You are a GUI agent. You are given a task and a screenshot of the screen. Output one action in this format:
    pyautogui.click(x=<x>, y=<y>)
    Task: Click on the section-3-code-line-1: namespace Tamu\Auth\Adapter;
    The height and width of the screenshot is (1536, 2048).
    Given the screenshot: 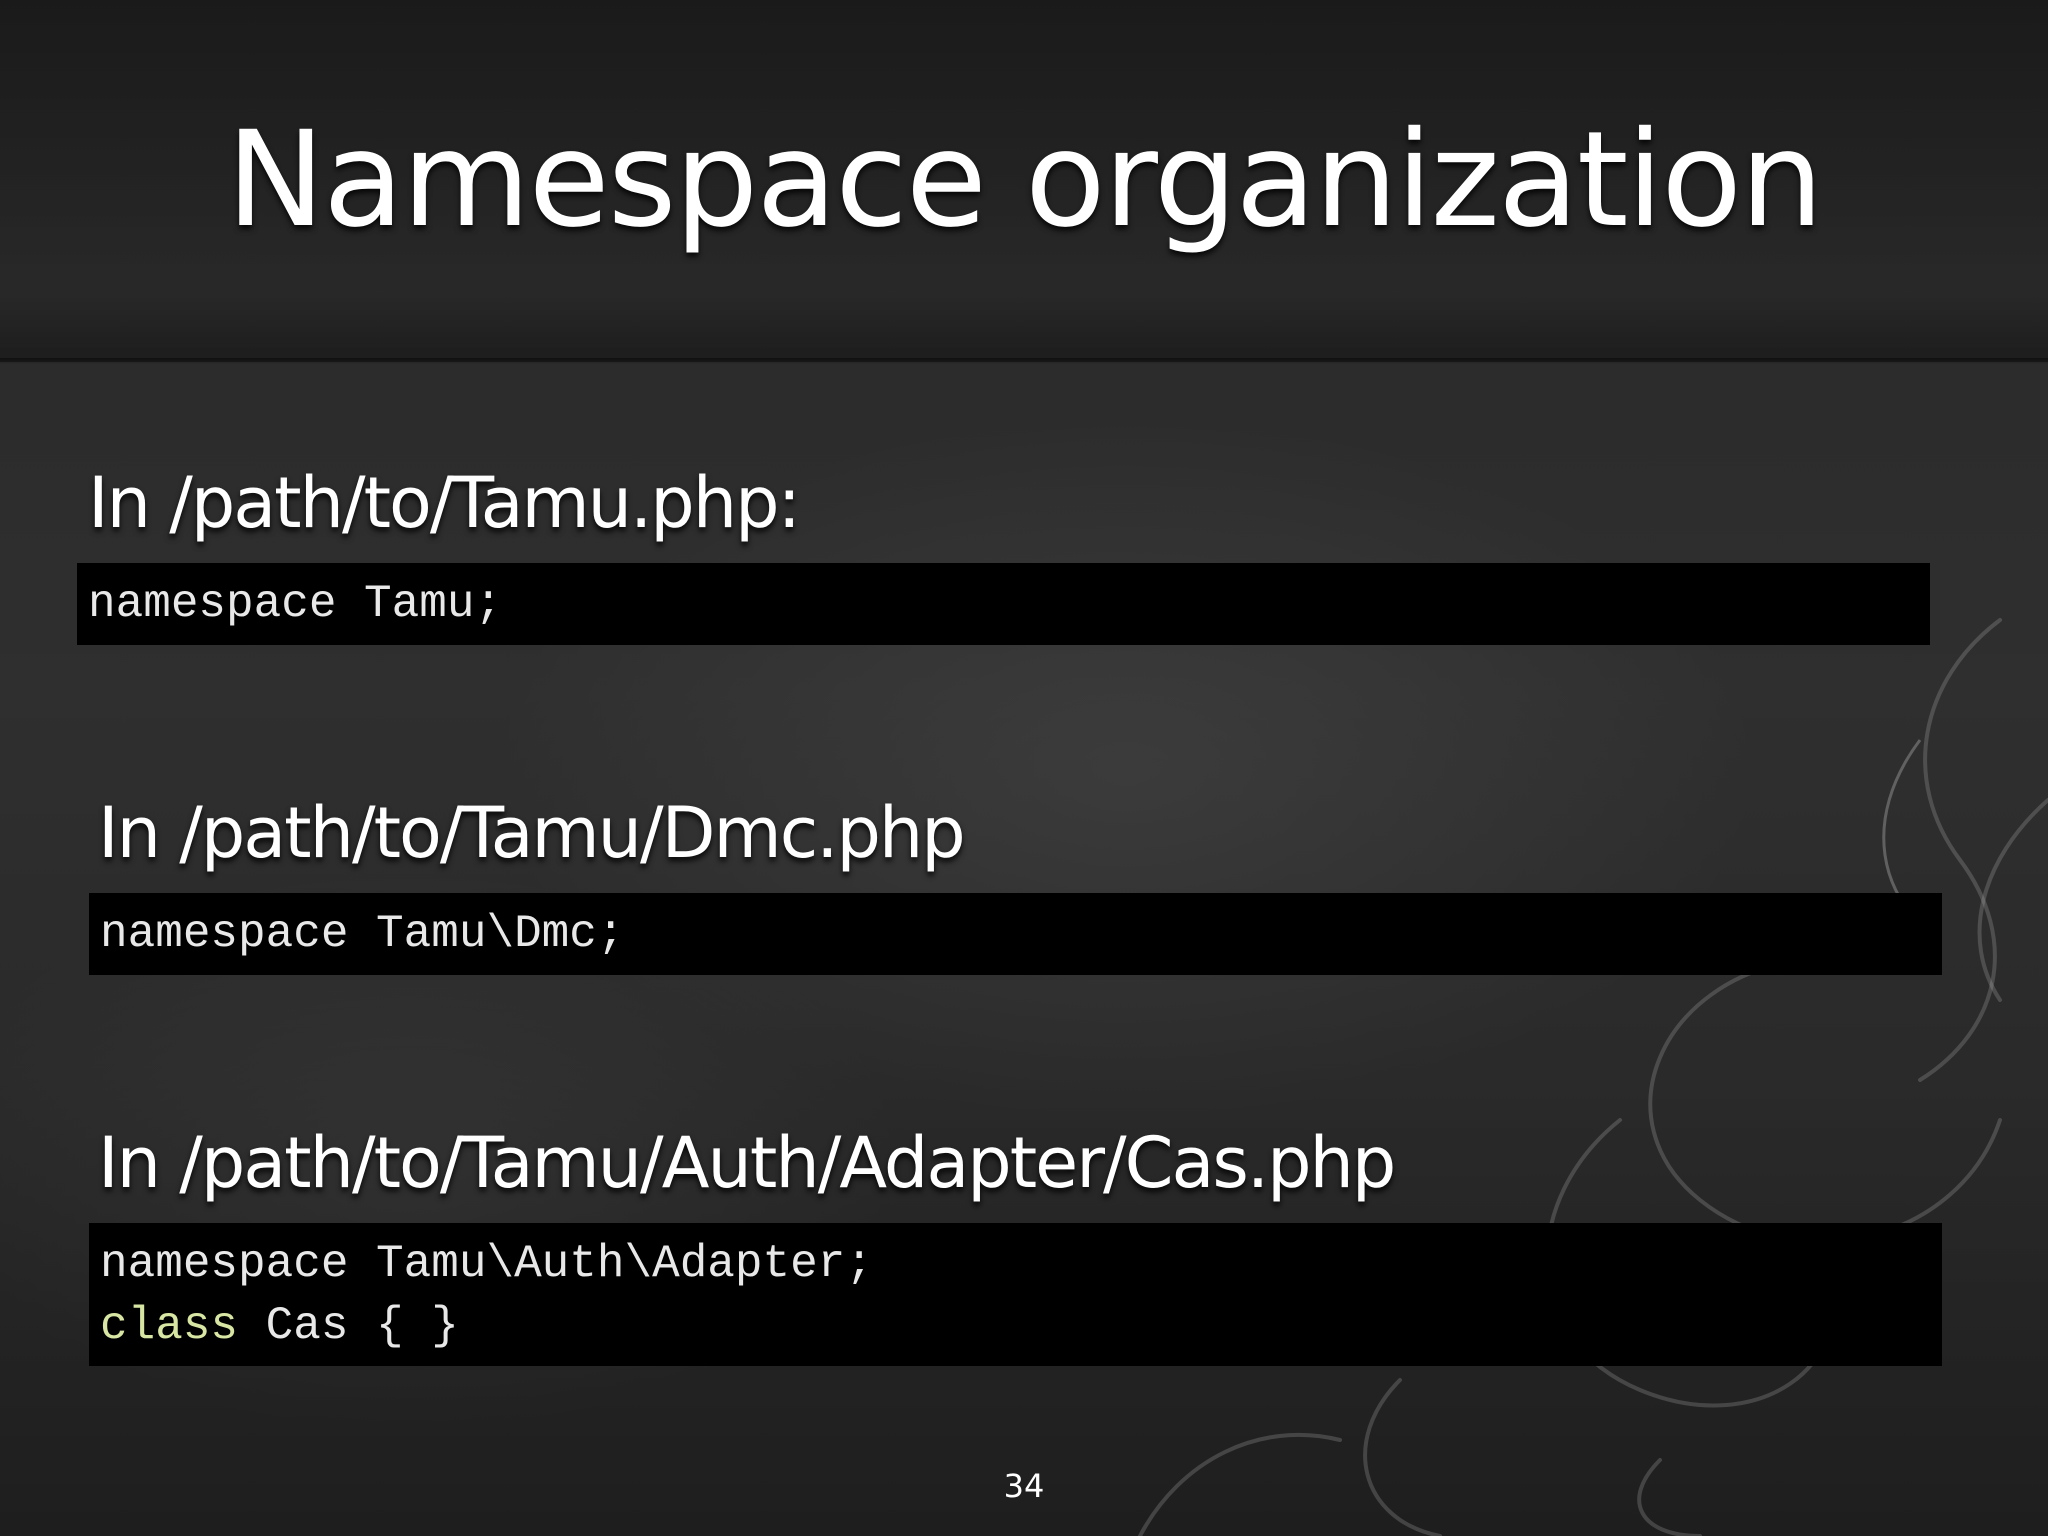 What is the action you would take?
    pyautogui.click(x=486, y=1264)
    